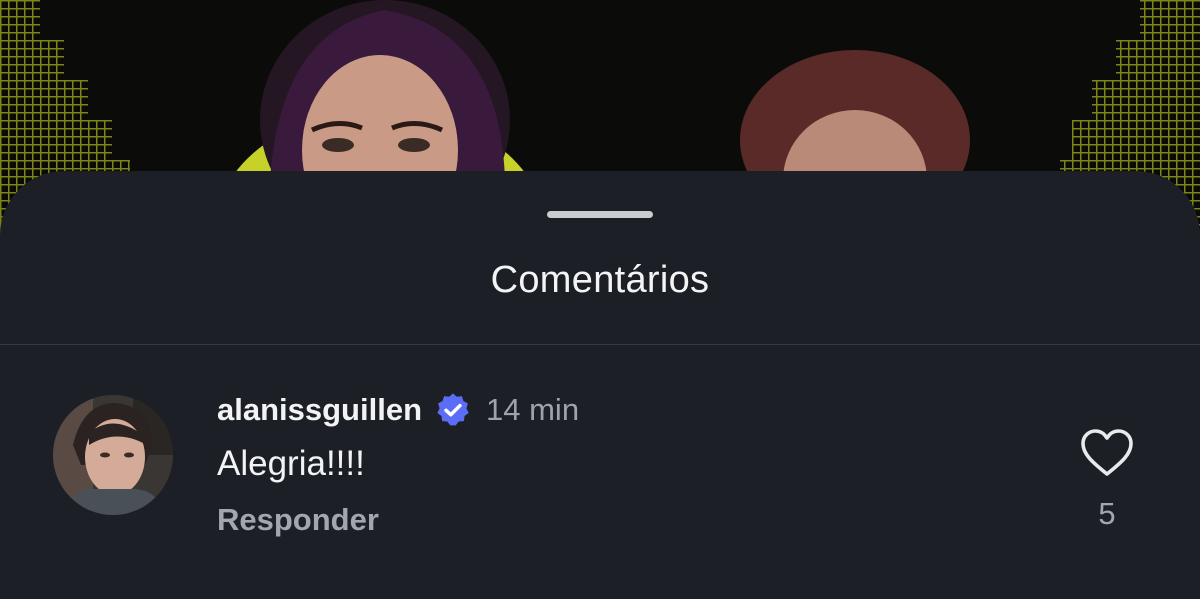  Describe the element at coordinates (291, 463) in the screenshot. I see `comment-text: Alegria!!!!` at that location.